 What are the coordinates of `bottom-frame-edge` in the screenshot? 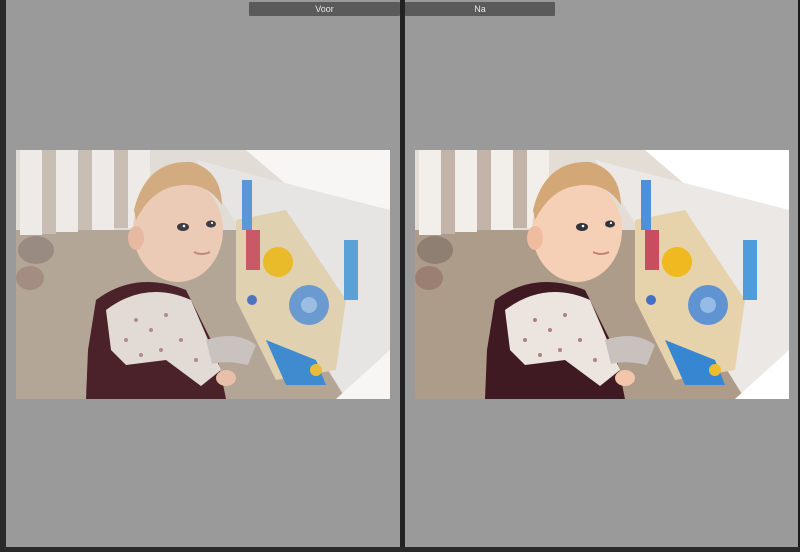 It's located at (400, 549).